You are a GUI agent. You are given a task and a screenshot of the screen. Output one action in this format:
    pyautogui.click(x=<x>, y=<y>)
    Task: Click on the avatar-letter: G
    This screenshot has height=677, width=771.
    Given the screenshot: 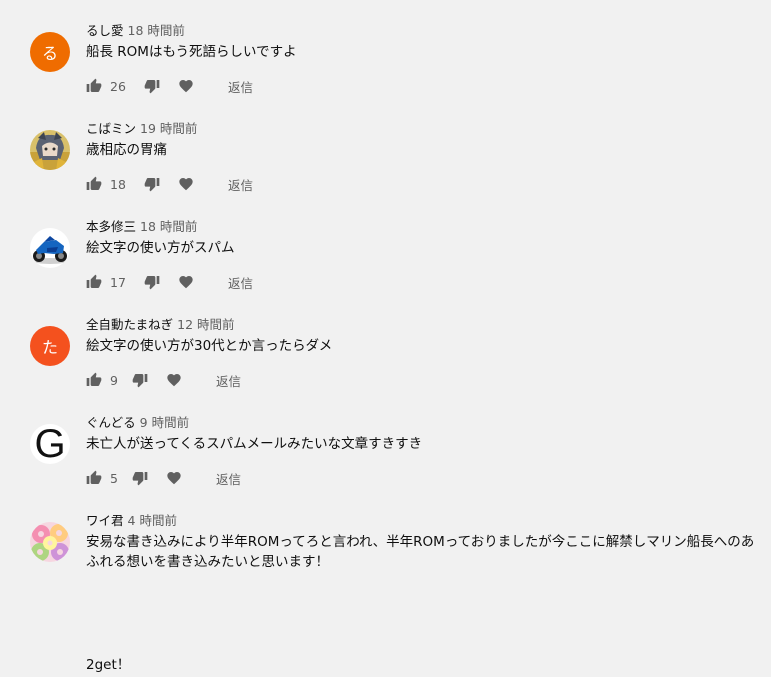 What is the action you would take?
    pyautogui.click(x=50, y=444)
    